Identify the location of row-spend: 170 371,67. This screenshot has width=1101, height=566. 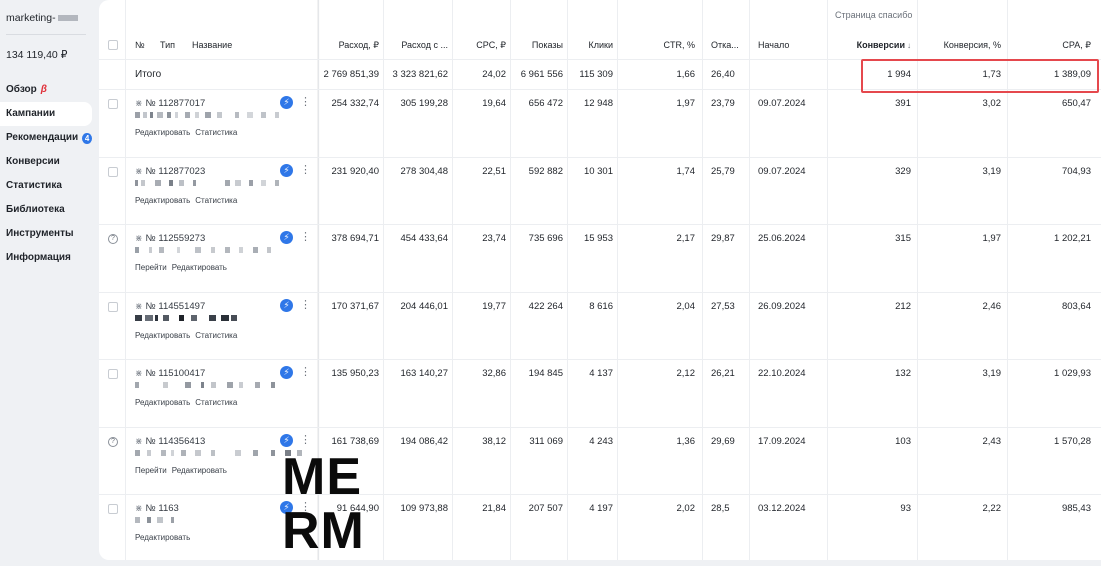
(355, 306).